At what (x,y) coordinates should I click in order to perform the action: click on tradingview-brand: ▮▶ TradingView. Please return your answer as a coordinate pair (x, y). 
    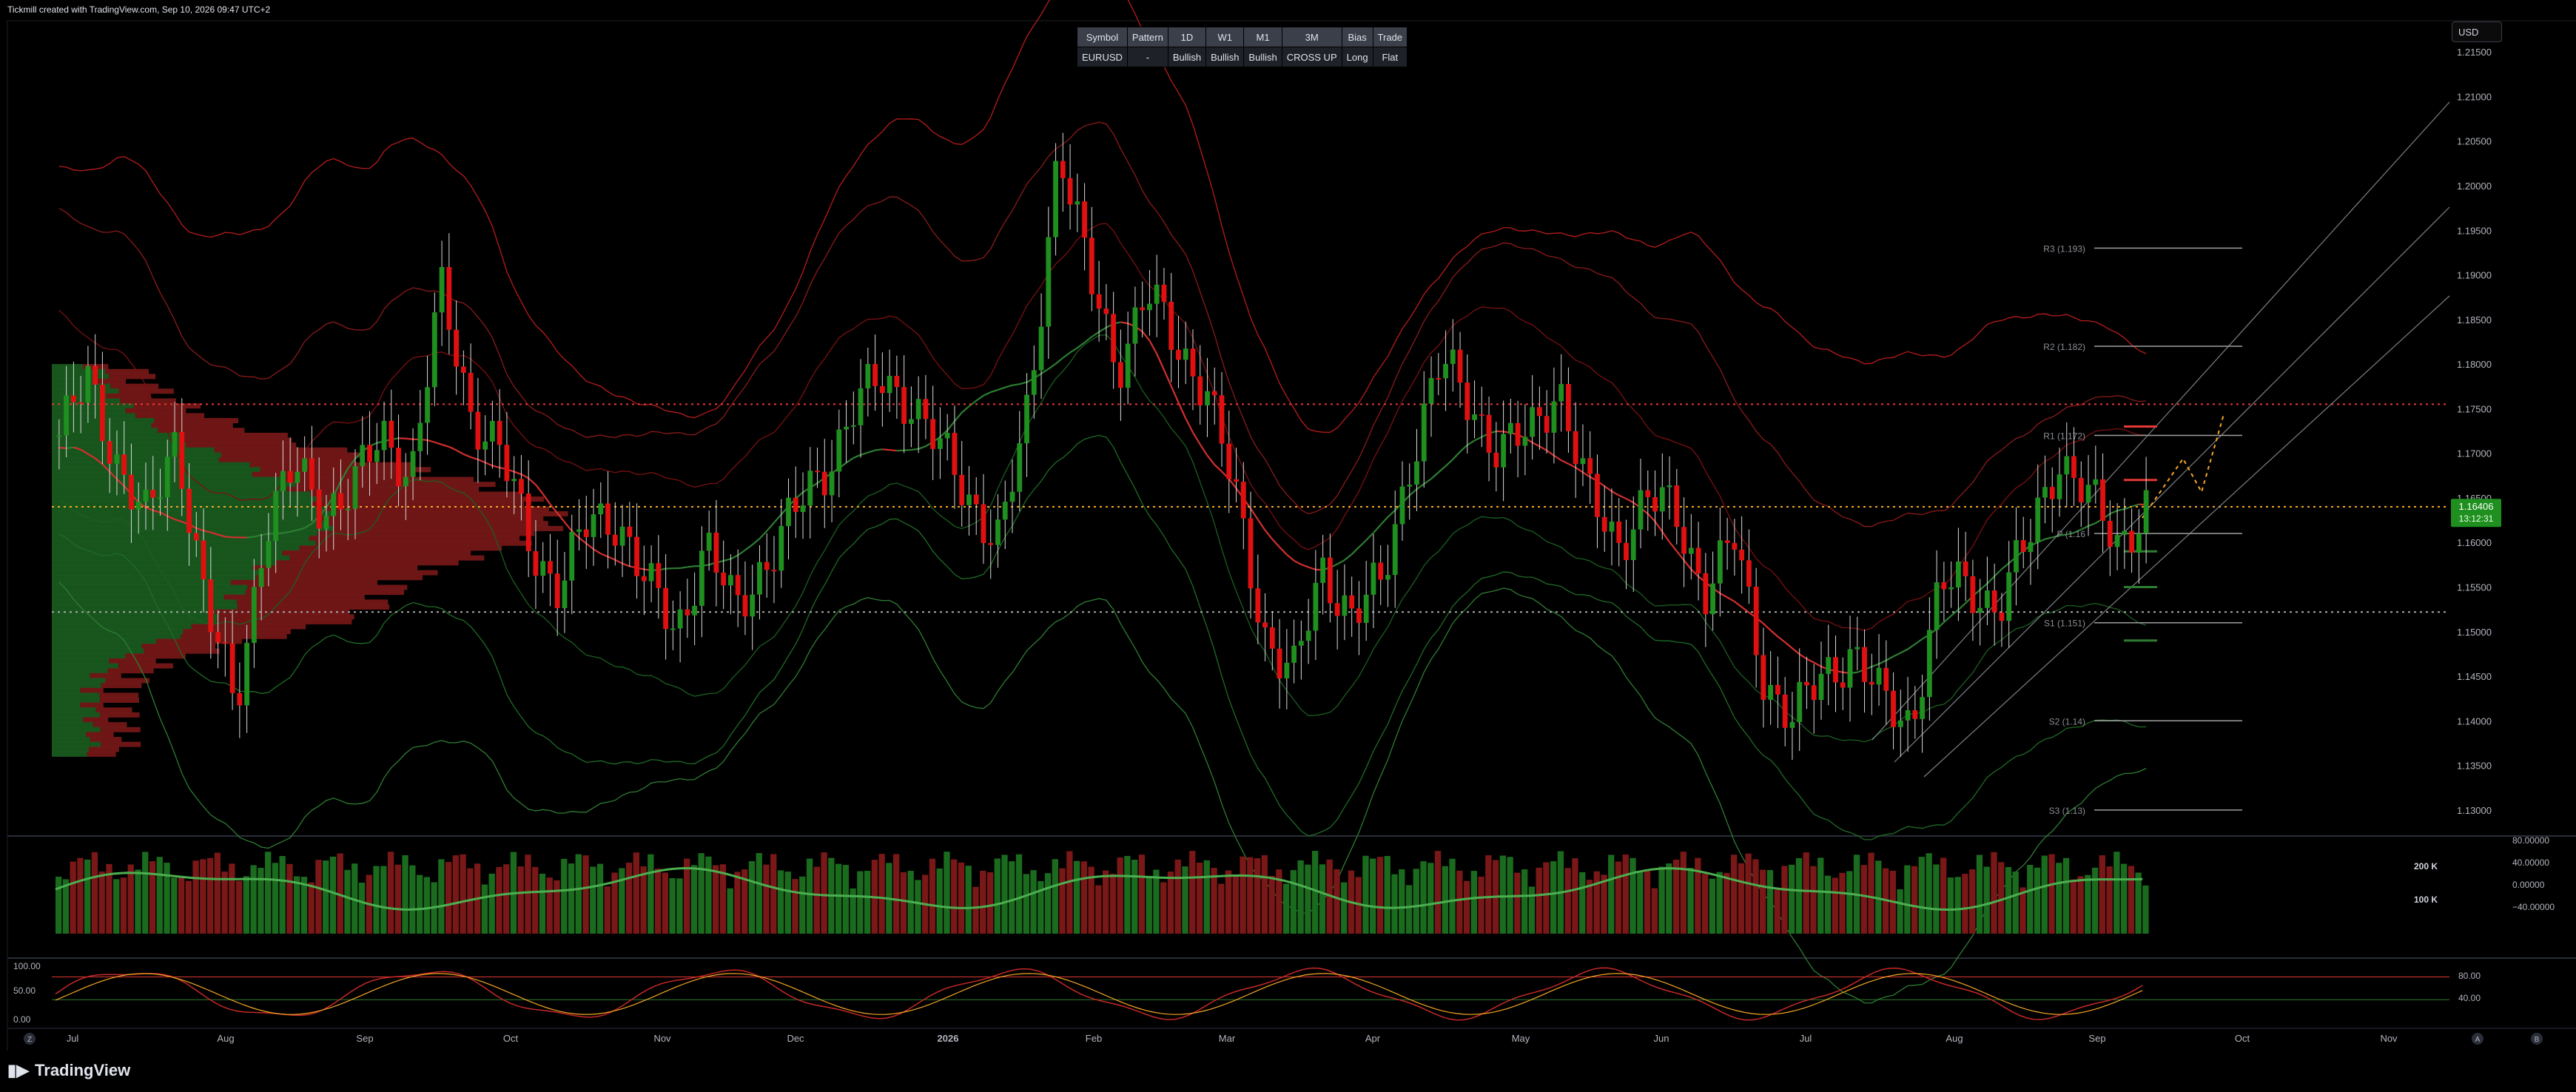
    Looking at the image, I should click on (68, 1071).